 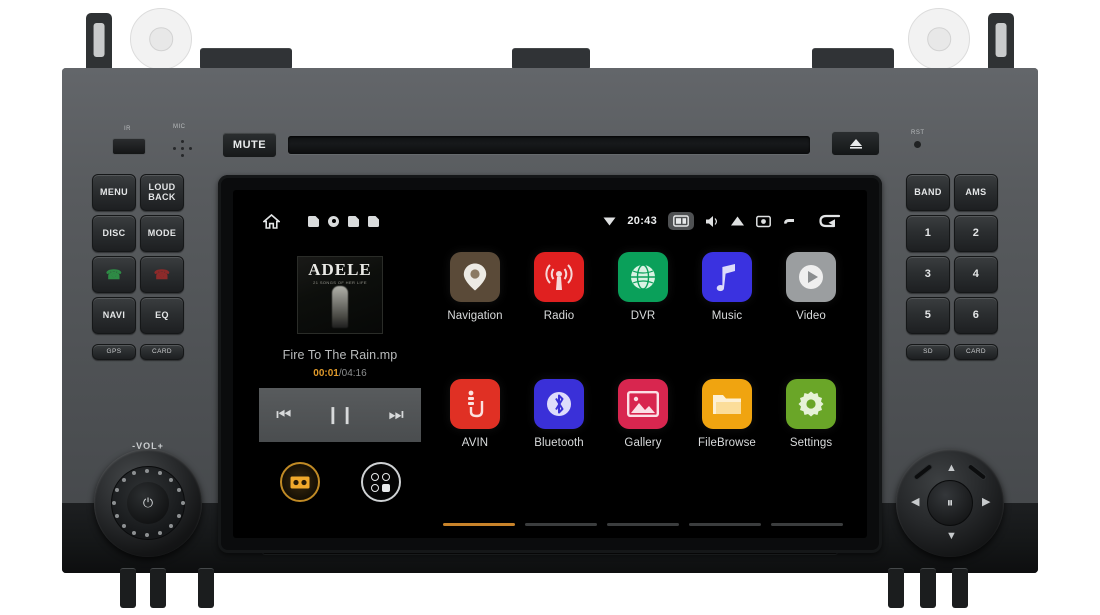 I want to click on dpad-left-icon: ◀, so click(x=915, y=502).